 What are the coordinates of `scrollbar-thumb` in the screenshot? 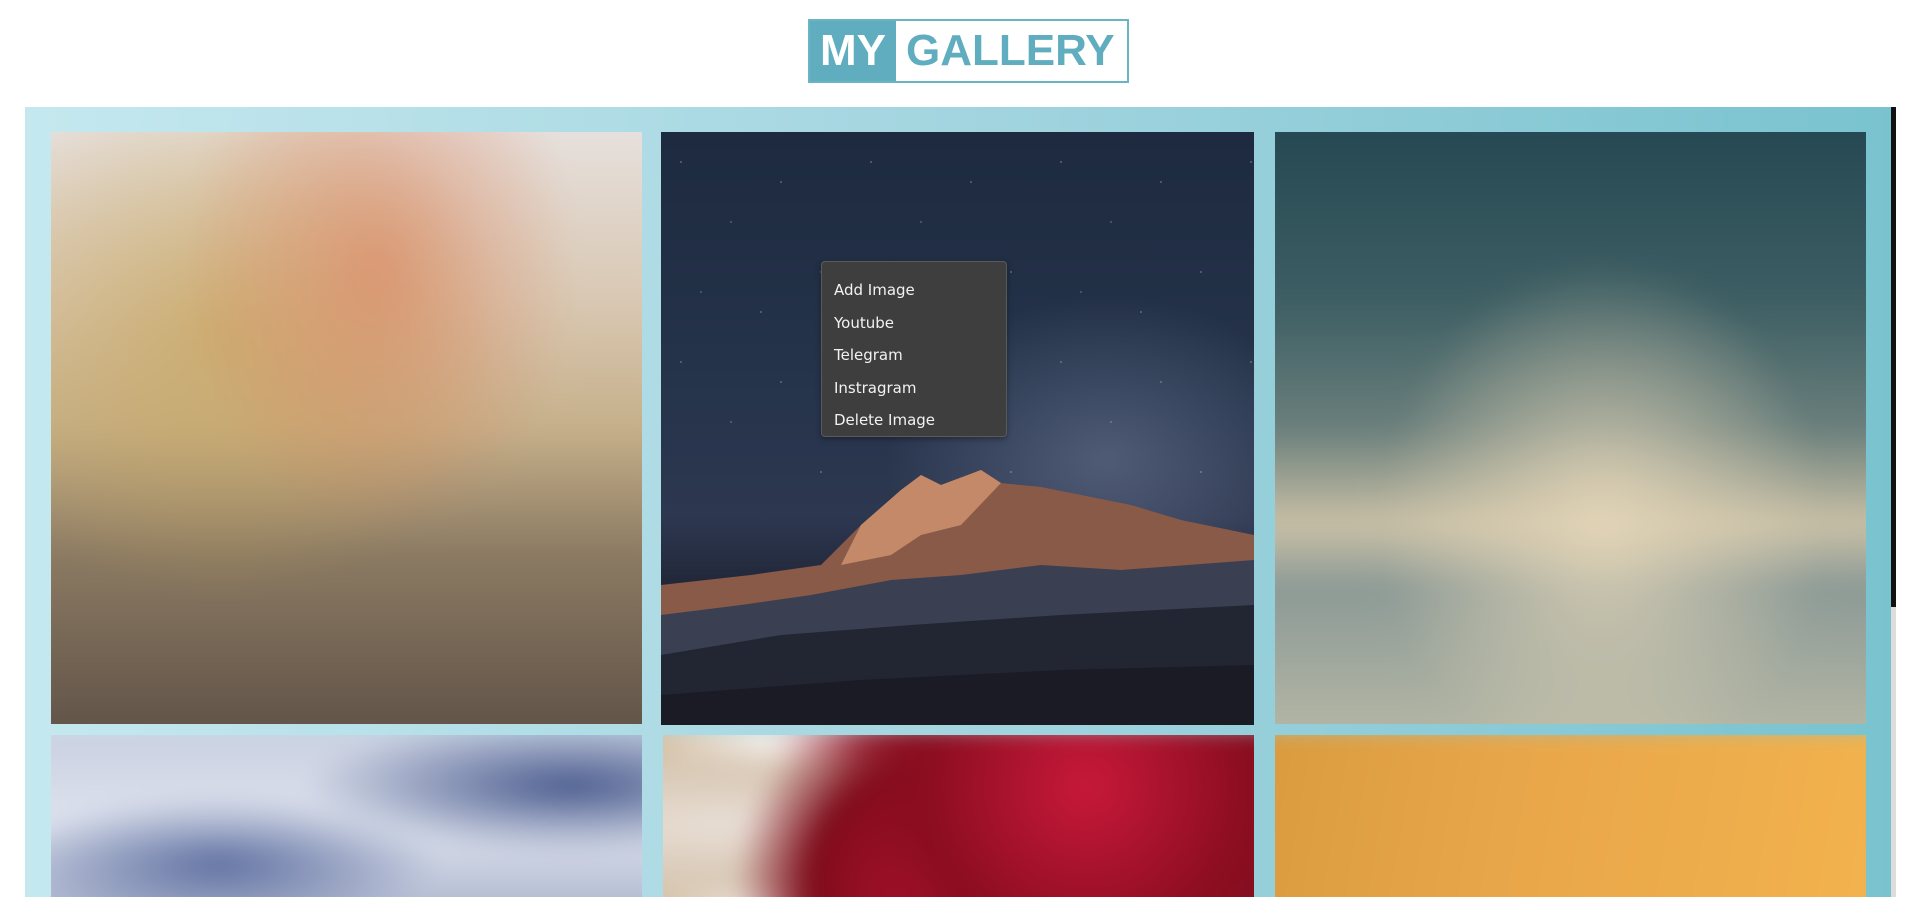 It's located at (1893, 357).